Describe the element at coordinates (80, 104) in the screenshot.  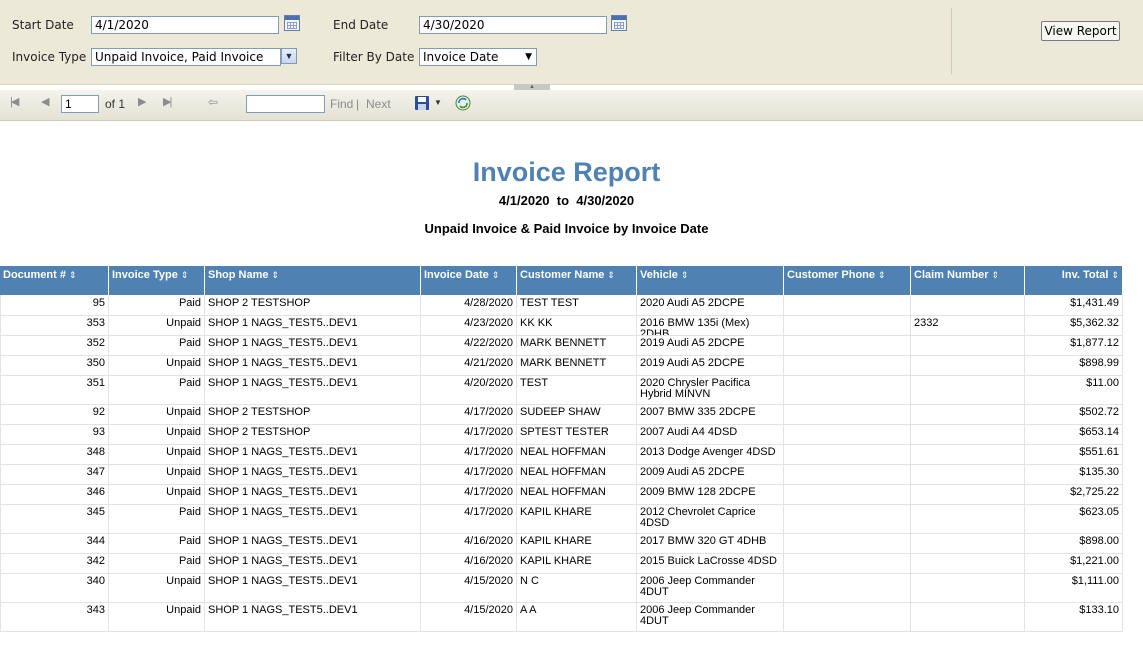
I see `current-page-input: 1` at that location.